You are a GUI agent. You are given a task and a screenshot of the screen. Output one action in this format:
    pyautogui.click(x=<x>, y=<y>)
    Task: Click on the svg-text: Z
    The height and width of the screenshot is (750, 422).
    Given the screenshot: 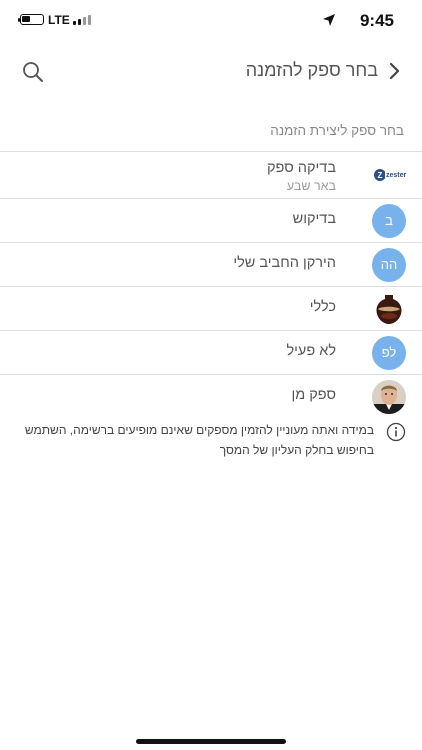 What is the action you would take?
    pyautogui.click(x=380, y=175)
    